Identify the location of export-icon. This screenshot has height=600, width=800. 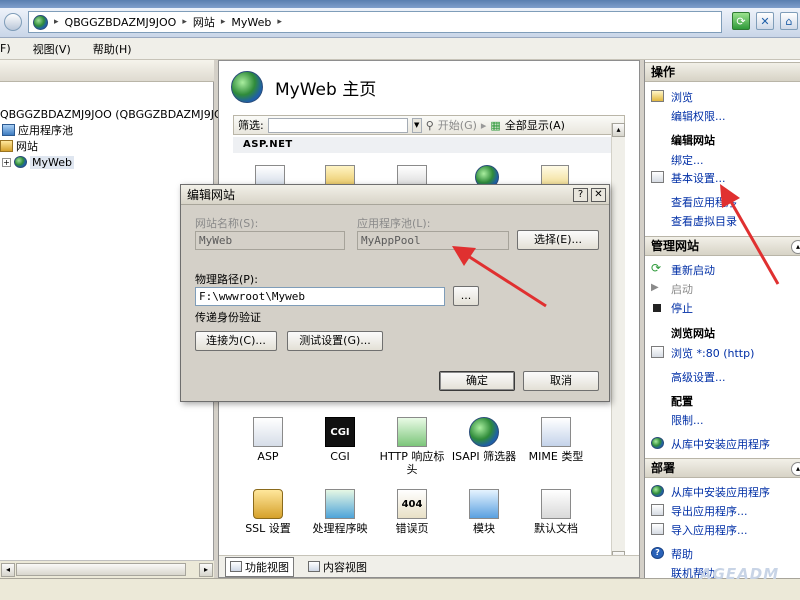
(657, 510).